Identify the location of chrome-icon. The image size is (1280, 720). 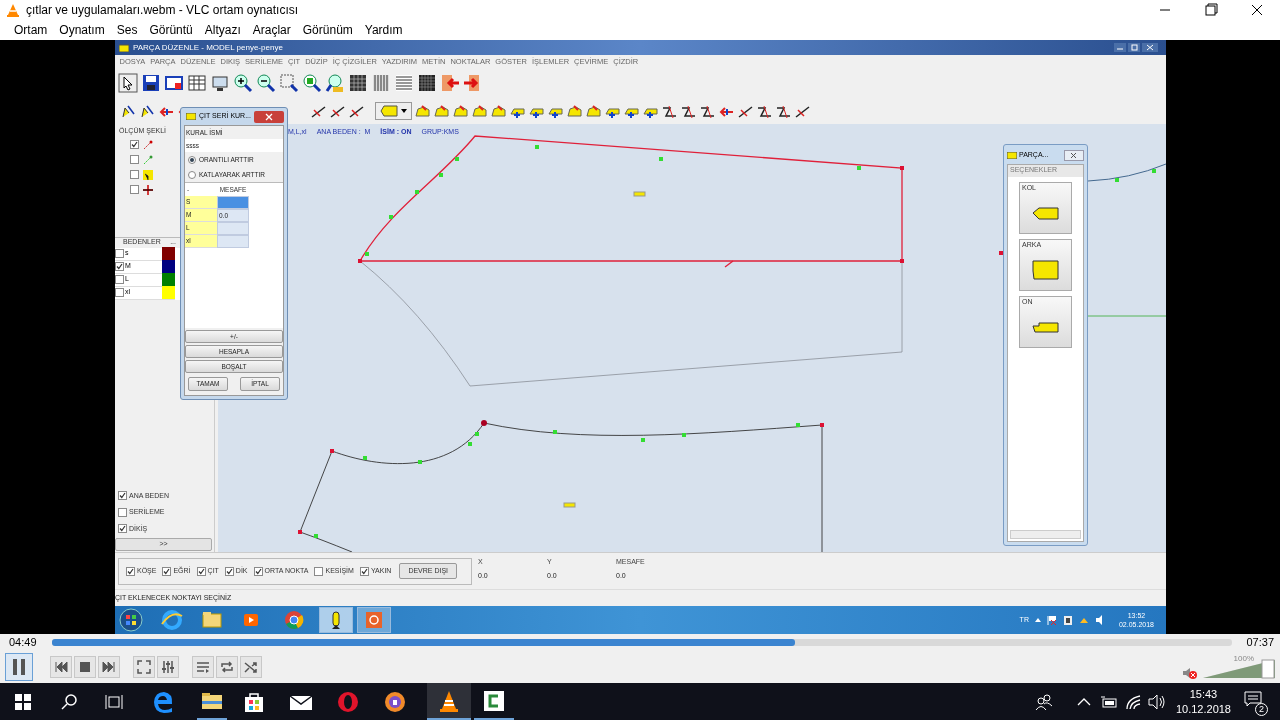
(294, 620).